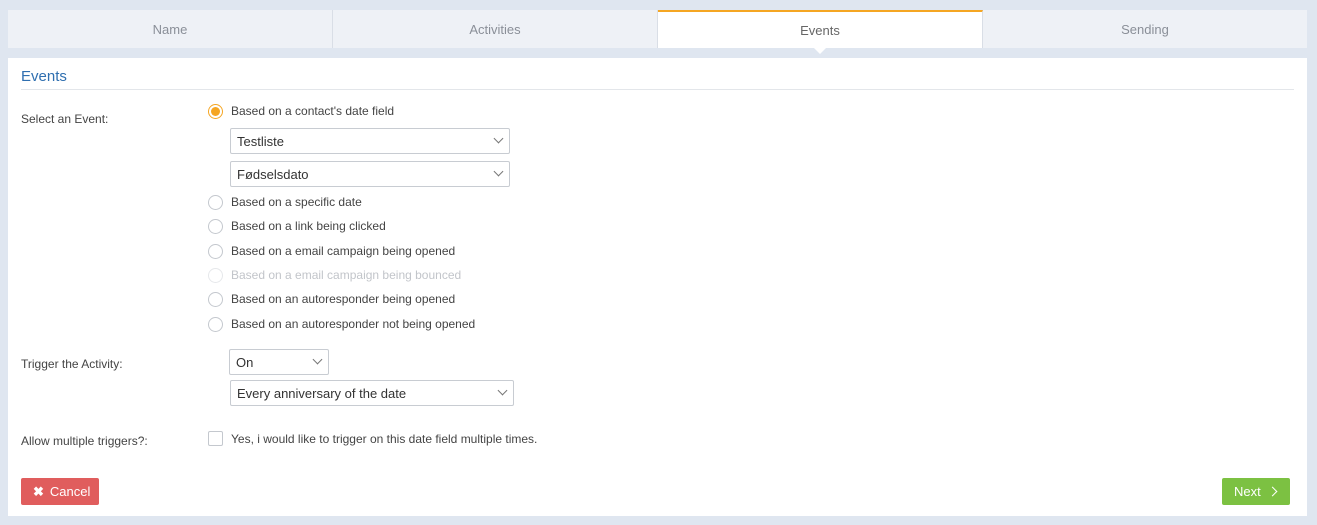  What do you see at coordinates (260, 141) in the screenshot?
I see `list-select-value: Testliste` at bounding box center [260, 141].